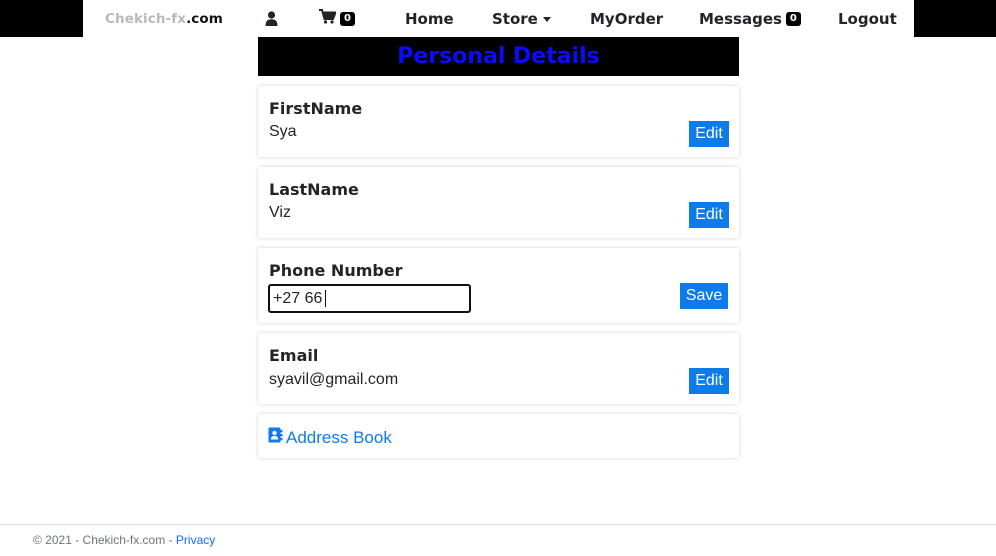 The height and width of the screenshot is (556, 996). Describe the element at coordinates (704, 296) in the screenshot. I see `save-phone-button: Save` at that location.